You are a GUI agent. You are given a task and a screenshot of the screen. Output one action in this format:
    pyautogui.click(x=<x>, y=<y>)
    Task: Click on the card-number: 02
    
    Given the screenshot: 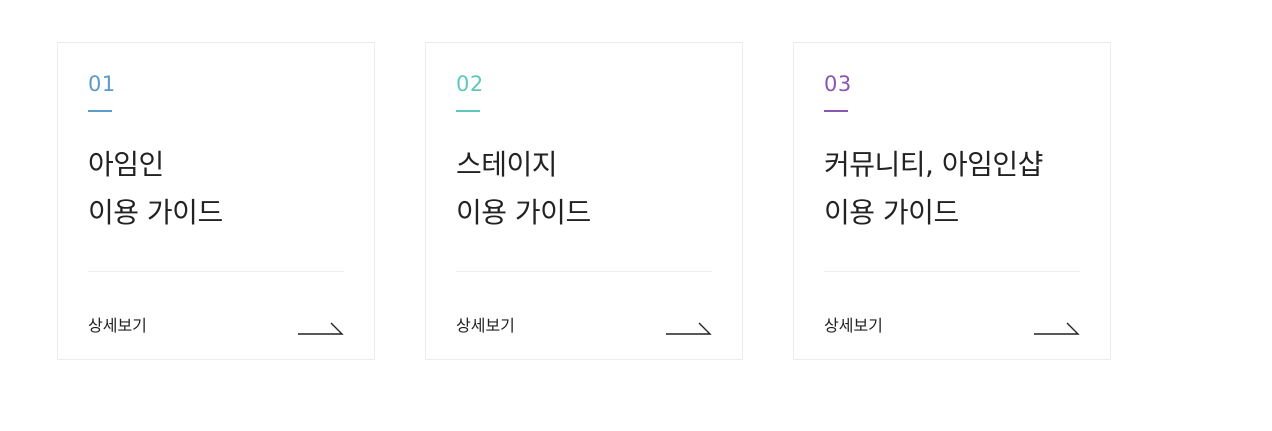 What is the action you would take?
    pyautogui.click(x=470, y=84)
    